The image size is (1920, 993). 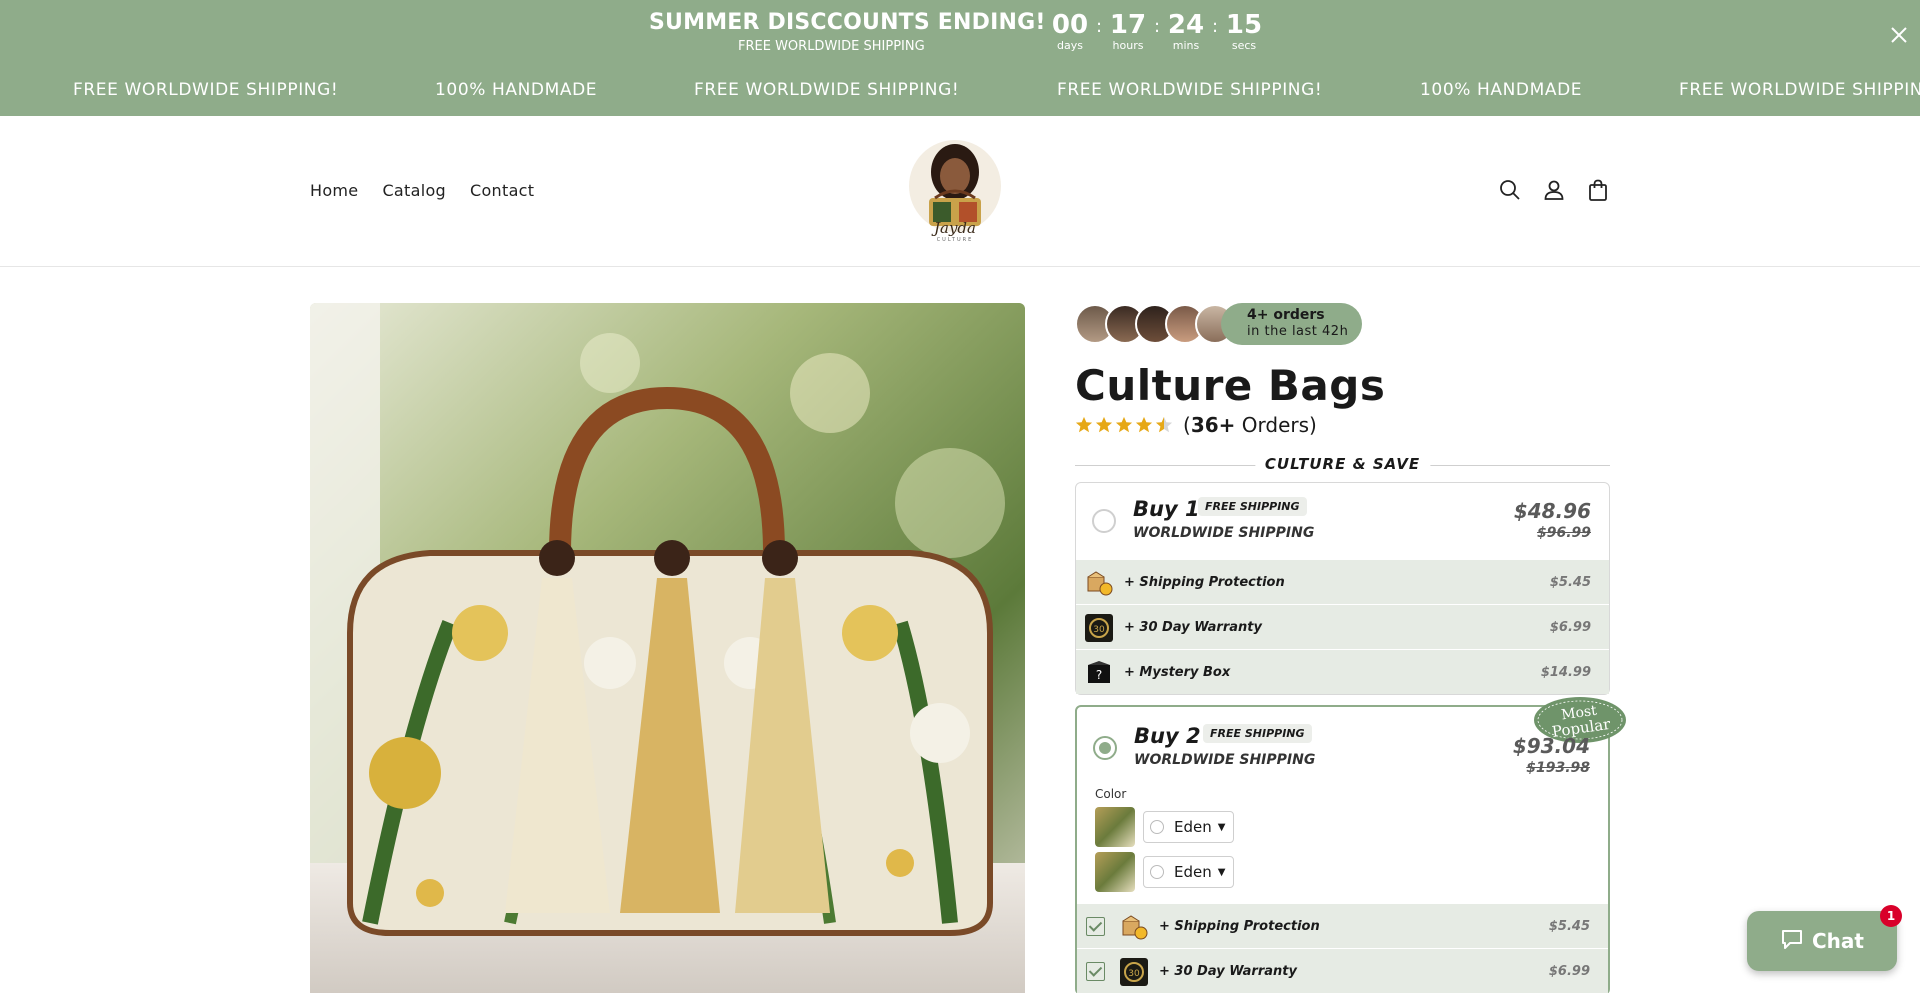 I want to click on rating: (36+ Orders), so click(x=1342, y=425).